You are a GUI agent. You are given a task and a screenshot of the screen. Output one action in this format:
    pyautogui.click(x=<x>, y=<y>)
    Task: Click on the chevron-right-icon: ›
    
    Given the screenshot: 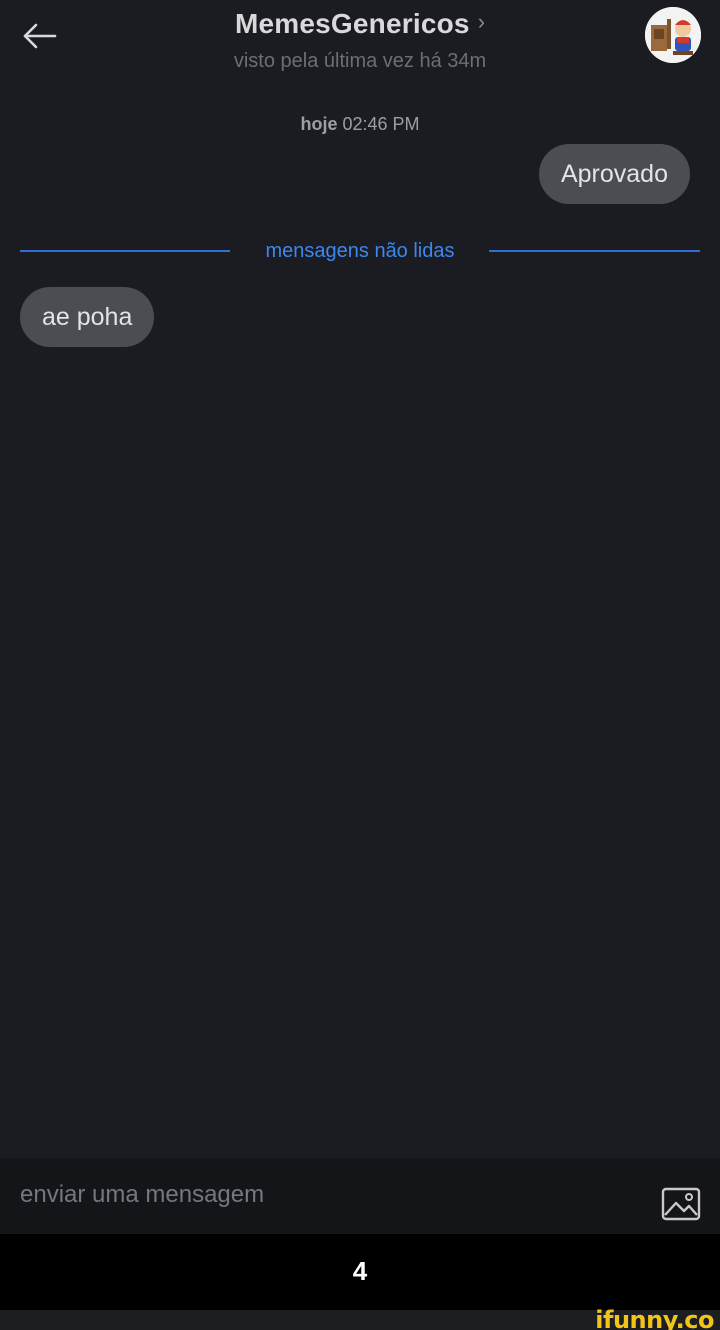 What is the action you would take?
    pyautogui.click(x=481, y=21)
    